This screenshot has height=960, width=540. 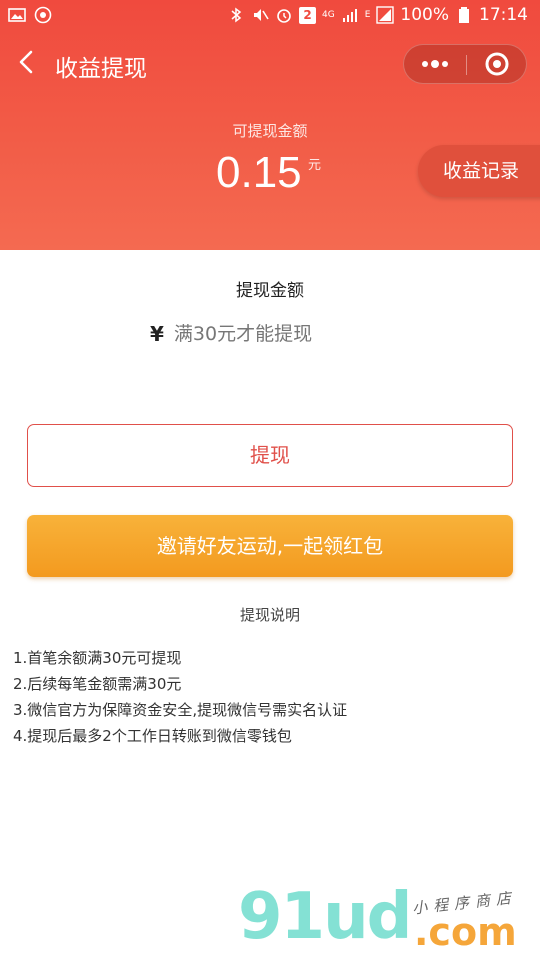 I want to click on signal-full-icon, so click(x=385, y=15).